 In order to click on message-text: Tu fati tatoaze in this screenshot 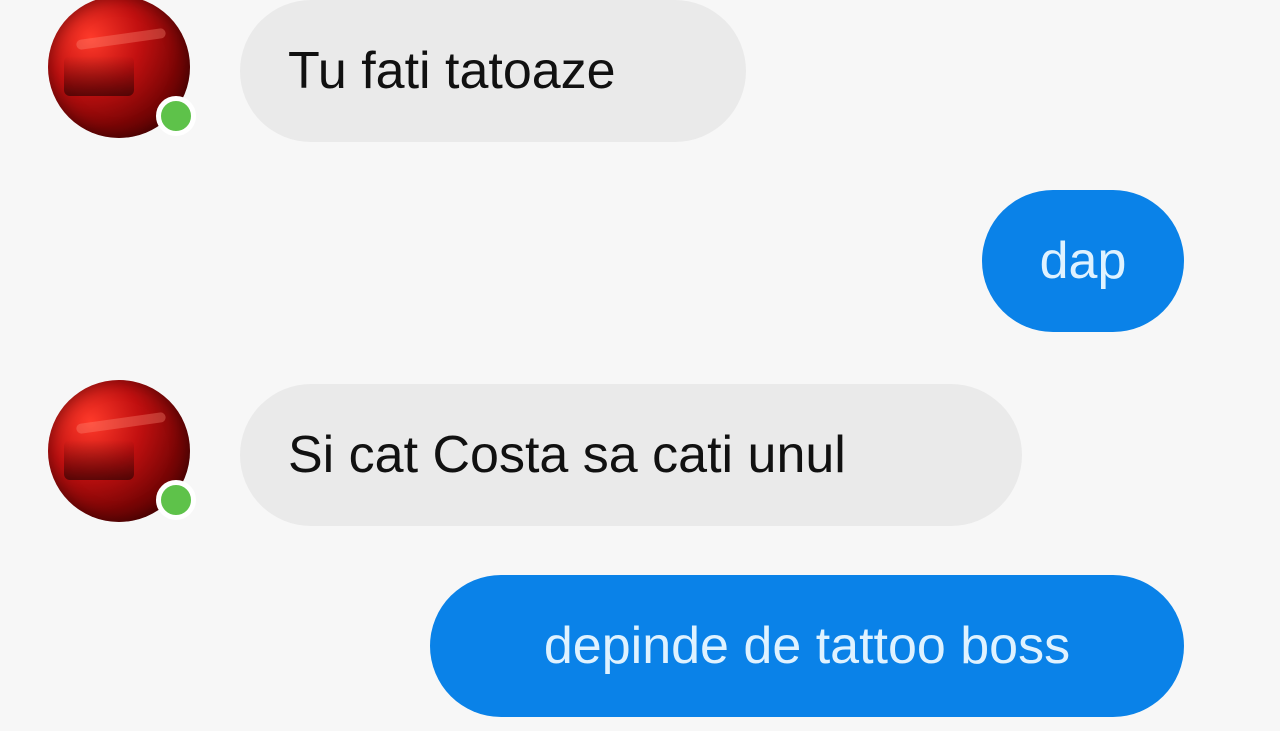, I will do `click(452, 71)`.